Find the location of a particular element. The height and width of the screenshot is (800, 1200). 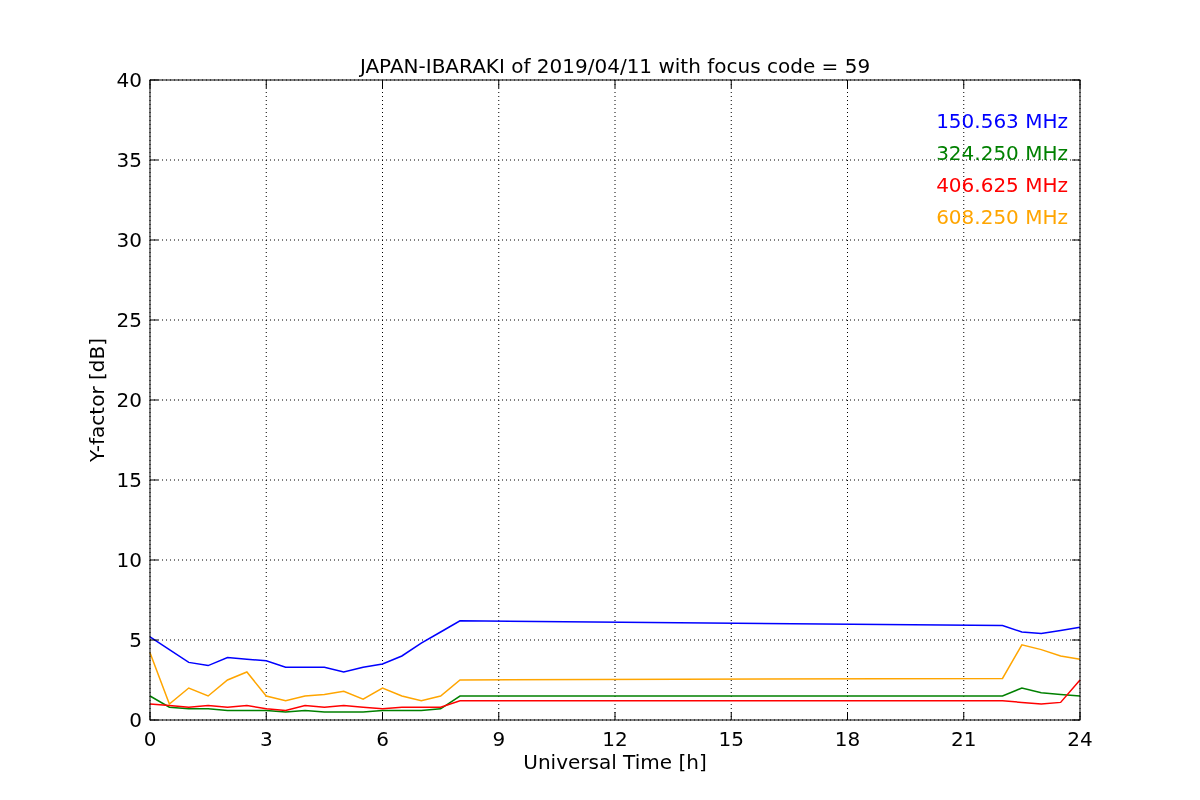

tick-label: 18 is located at coordinates (847, 739).